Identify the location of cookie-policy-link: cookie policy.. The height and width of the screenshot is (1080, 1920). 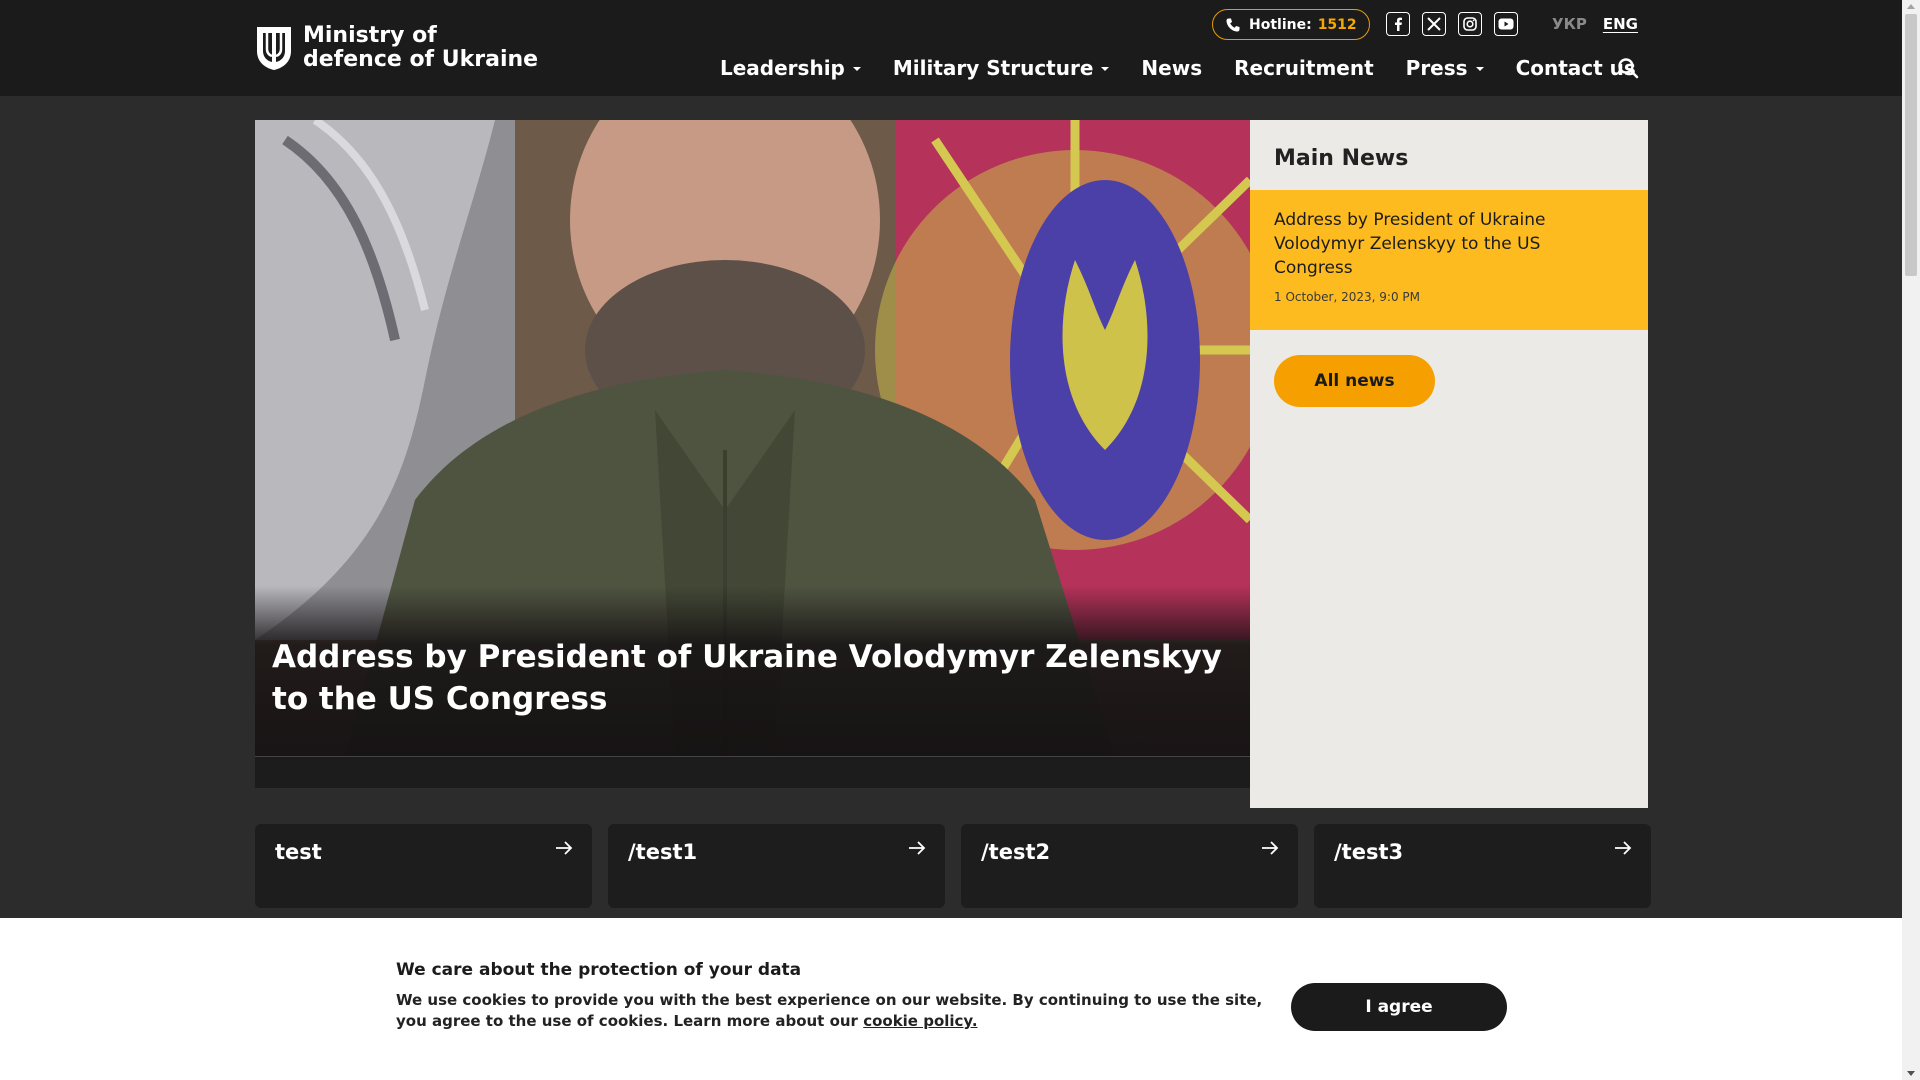
(920, 1021).